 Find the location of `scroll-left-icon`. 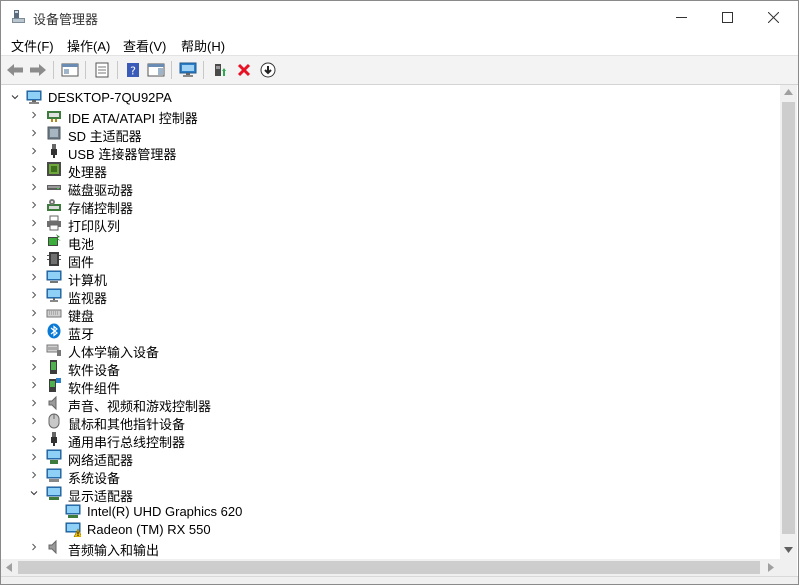

scroll-left-icon is located at coordinates (9, 567).